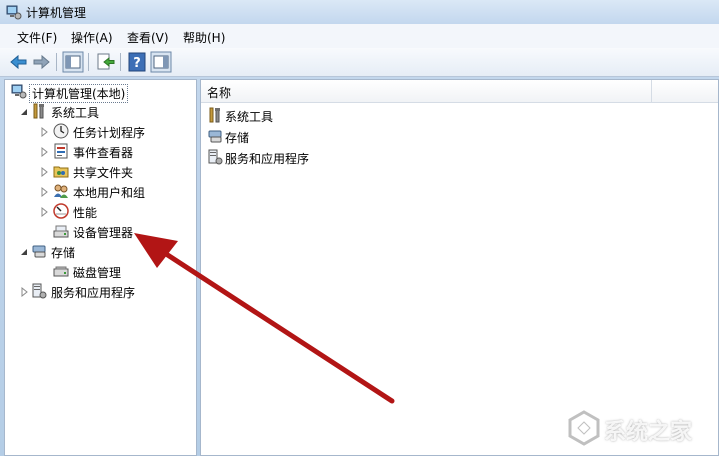 The height and width of the screenshot is (456, 719). Describe the element at coordinates (37, 37) in the screenshot. I see `menu-file: 文件(F)` at that location.